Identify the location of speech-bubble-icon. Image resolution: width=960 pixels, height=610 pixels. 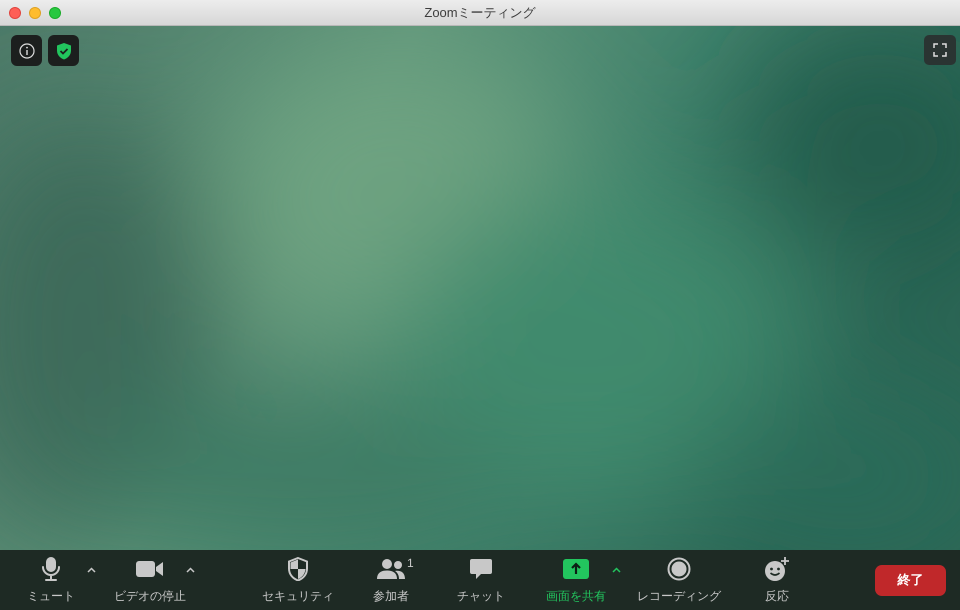
(481, 569).